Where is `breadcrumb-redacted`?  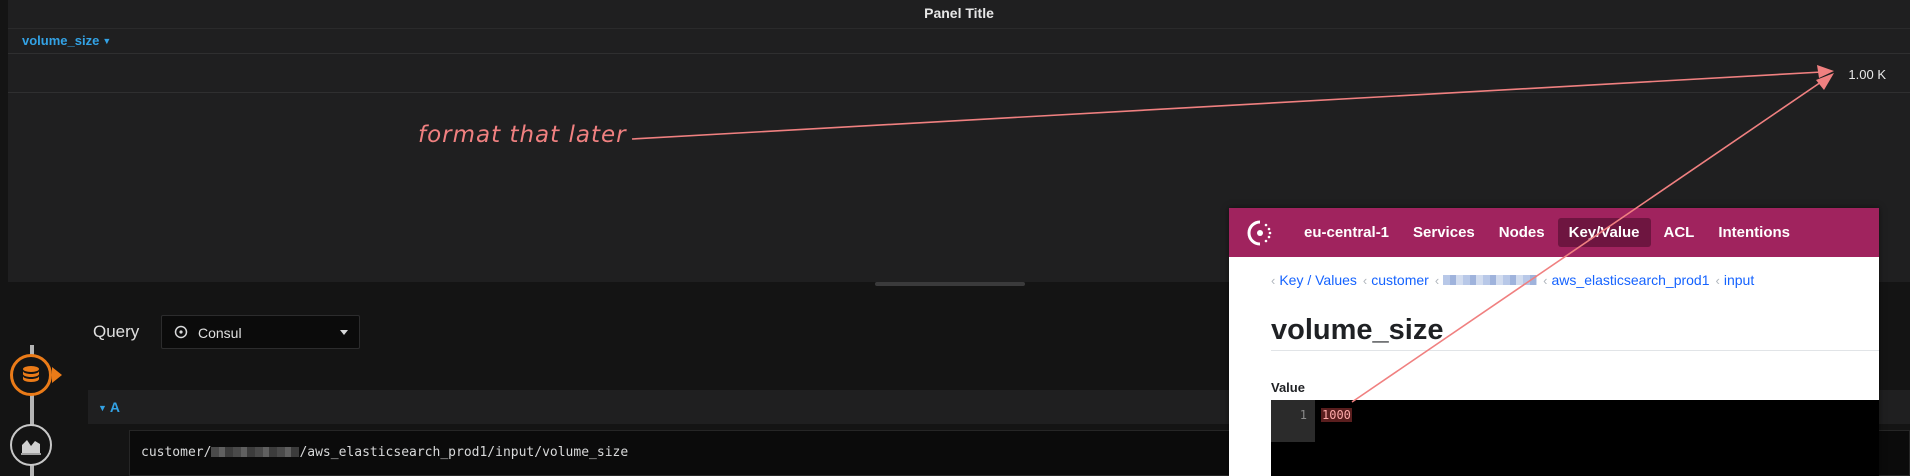 breadcrumb-redacted is located at coordinates (1490, 280).